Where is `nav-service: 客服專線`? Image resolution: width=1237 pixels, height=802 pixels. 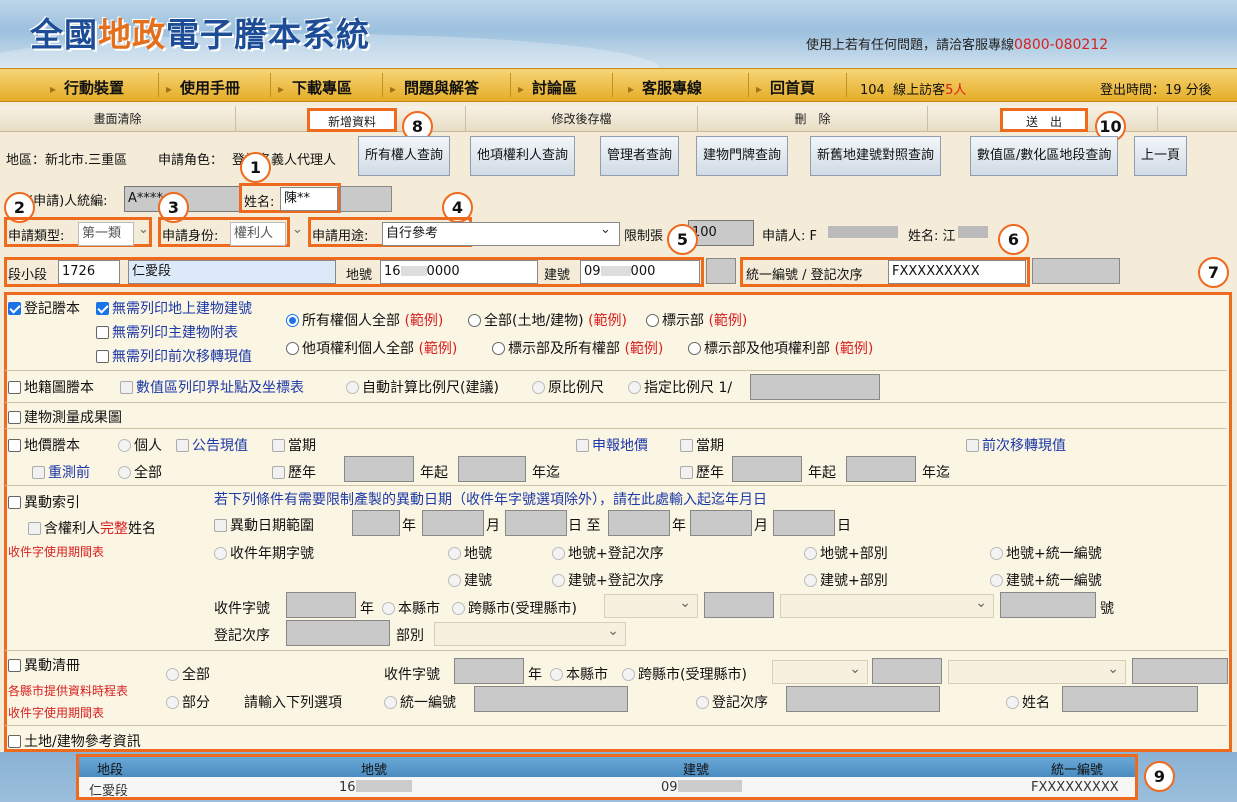 nav-service: 客服專線 is located at coordinates (665, 87).